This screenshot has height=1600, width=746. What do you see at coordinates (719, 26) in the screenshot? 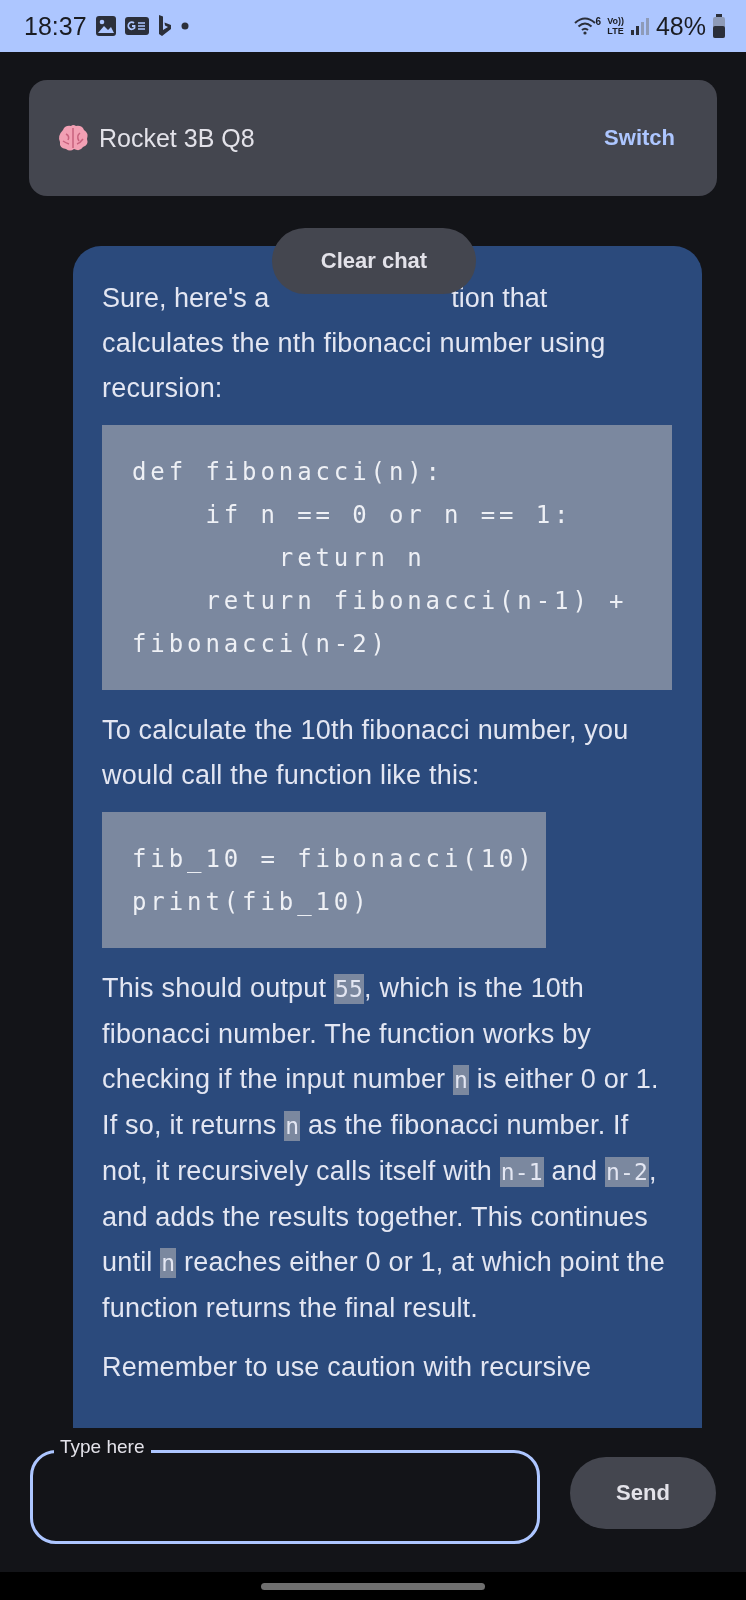
I see `battery-icon` at bounding box center [719, 26].